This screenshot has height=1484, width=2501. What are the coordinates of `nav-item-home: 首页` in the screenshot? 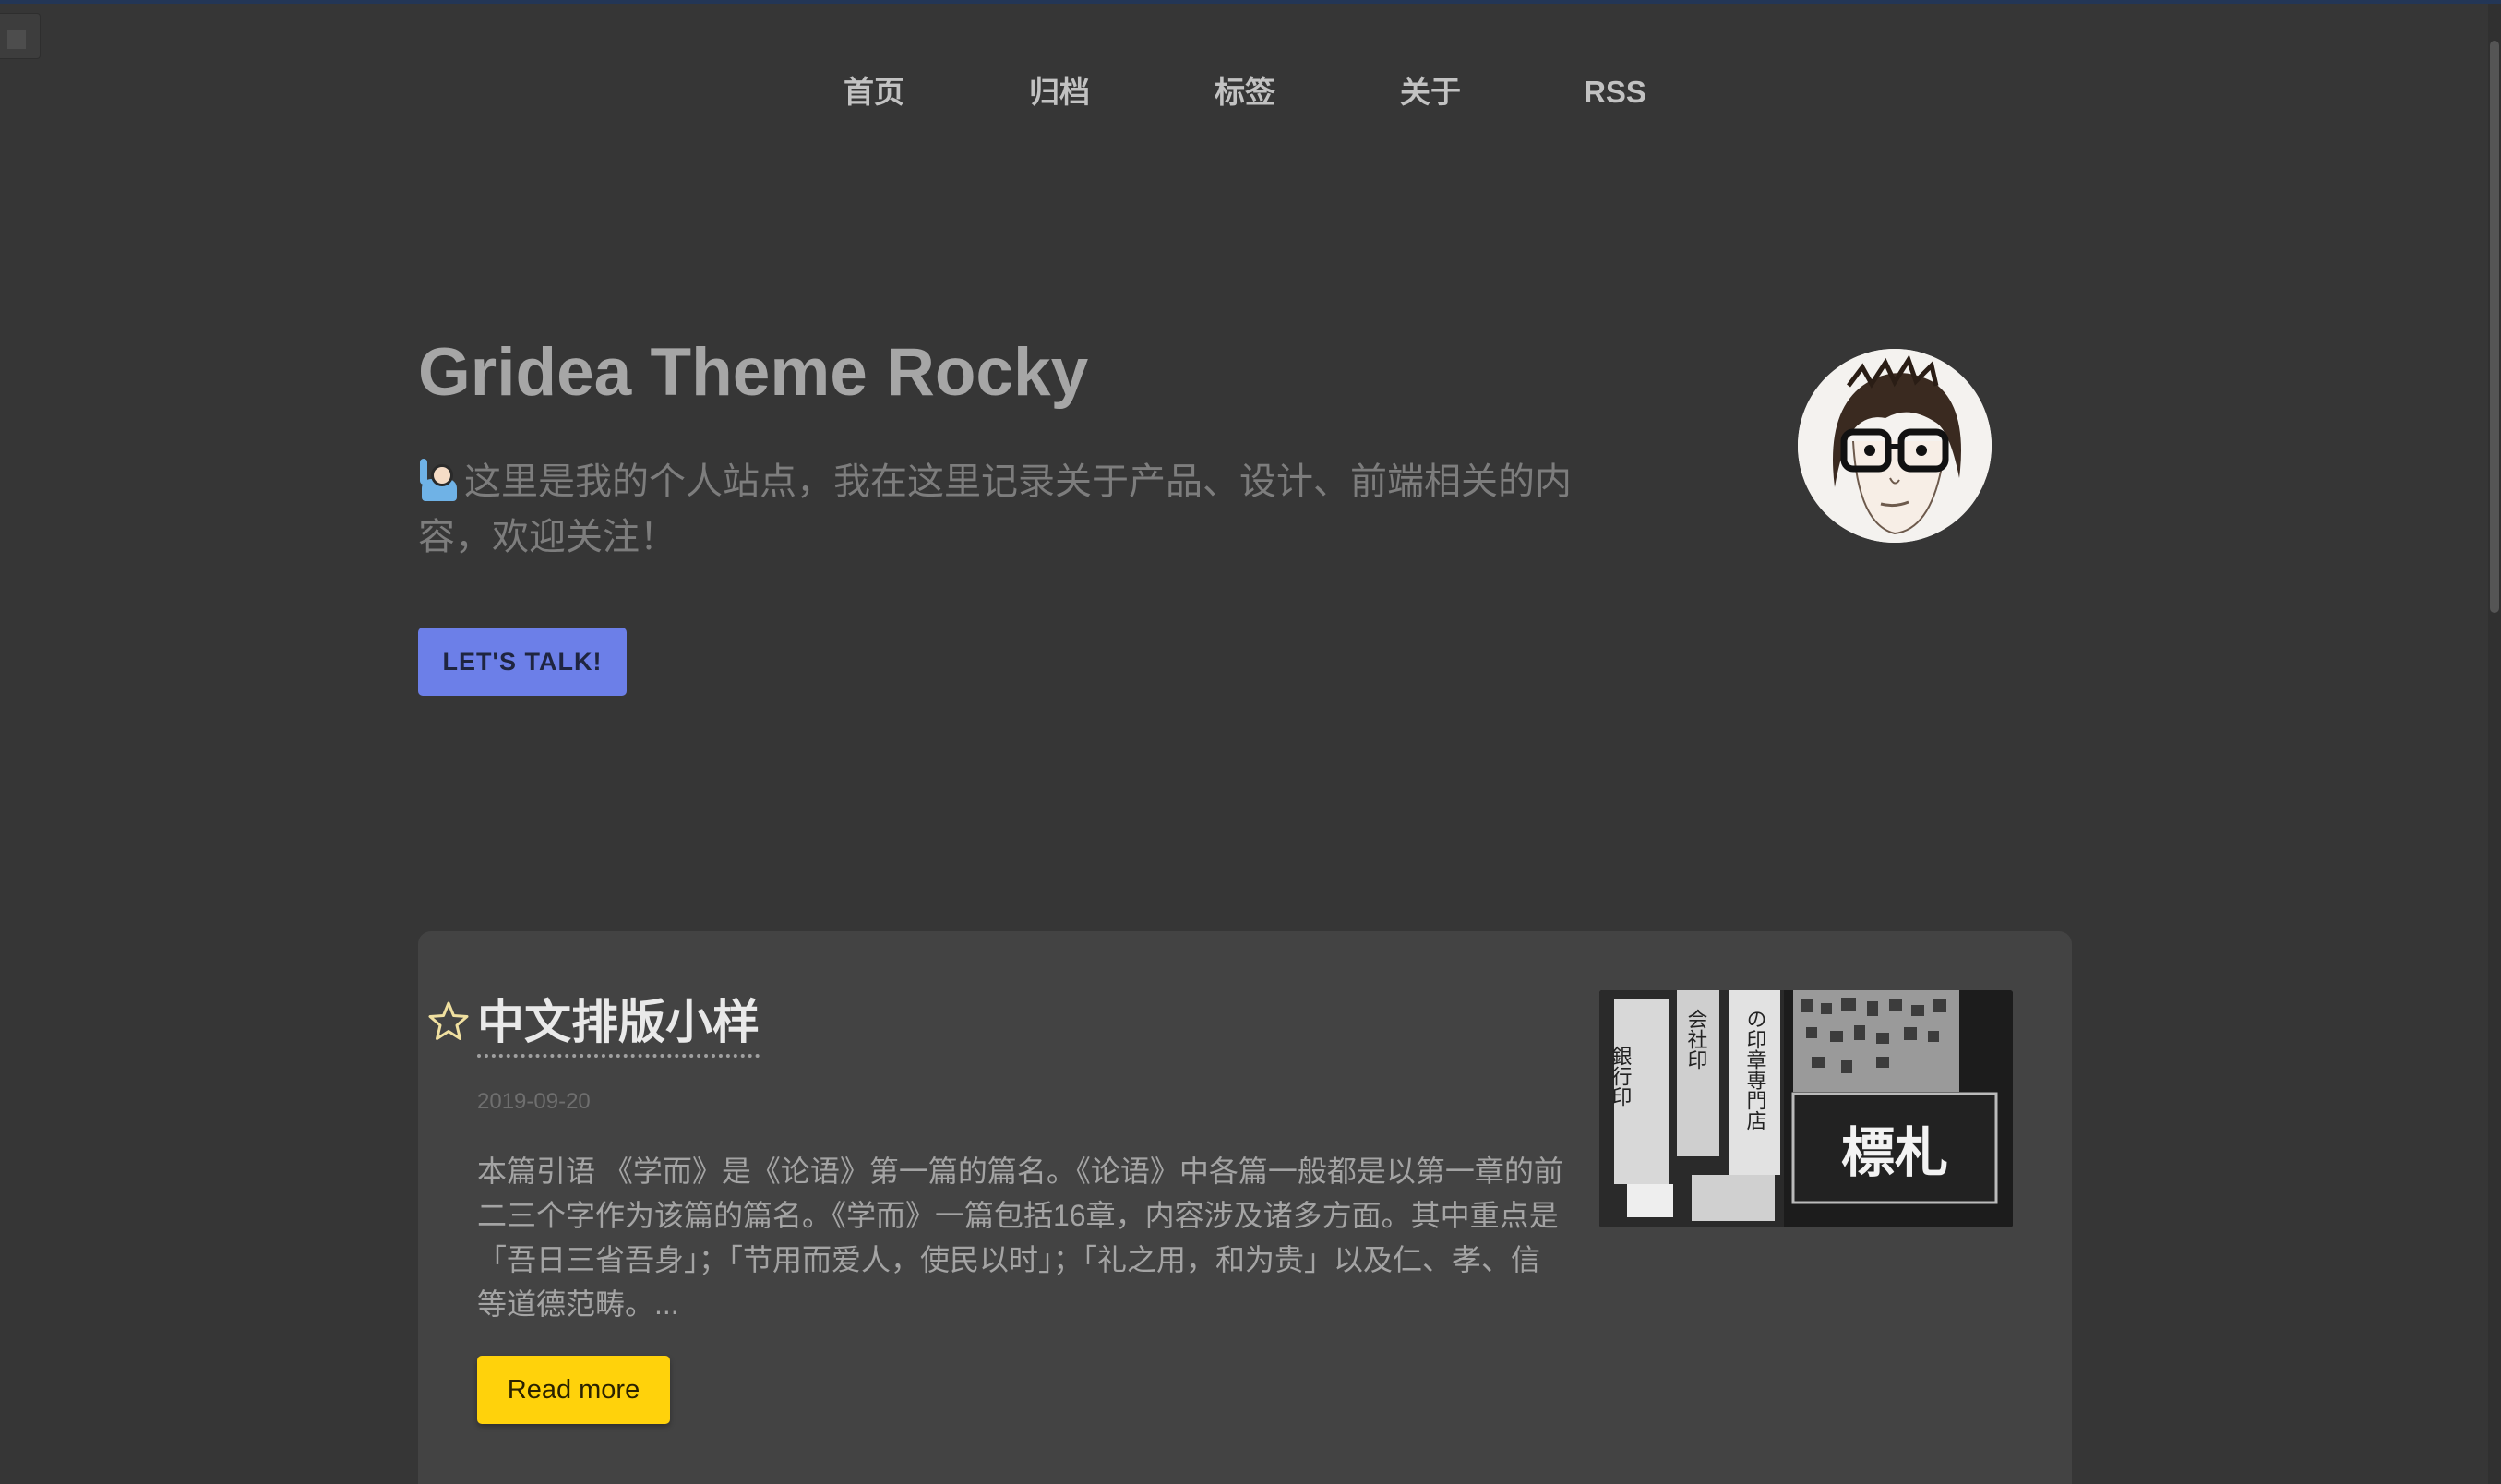 It's located at (874, 92).